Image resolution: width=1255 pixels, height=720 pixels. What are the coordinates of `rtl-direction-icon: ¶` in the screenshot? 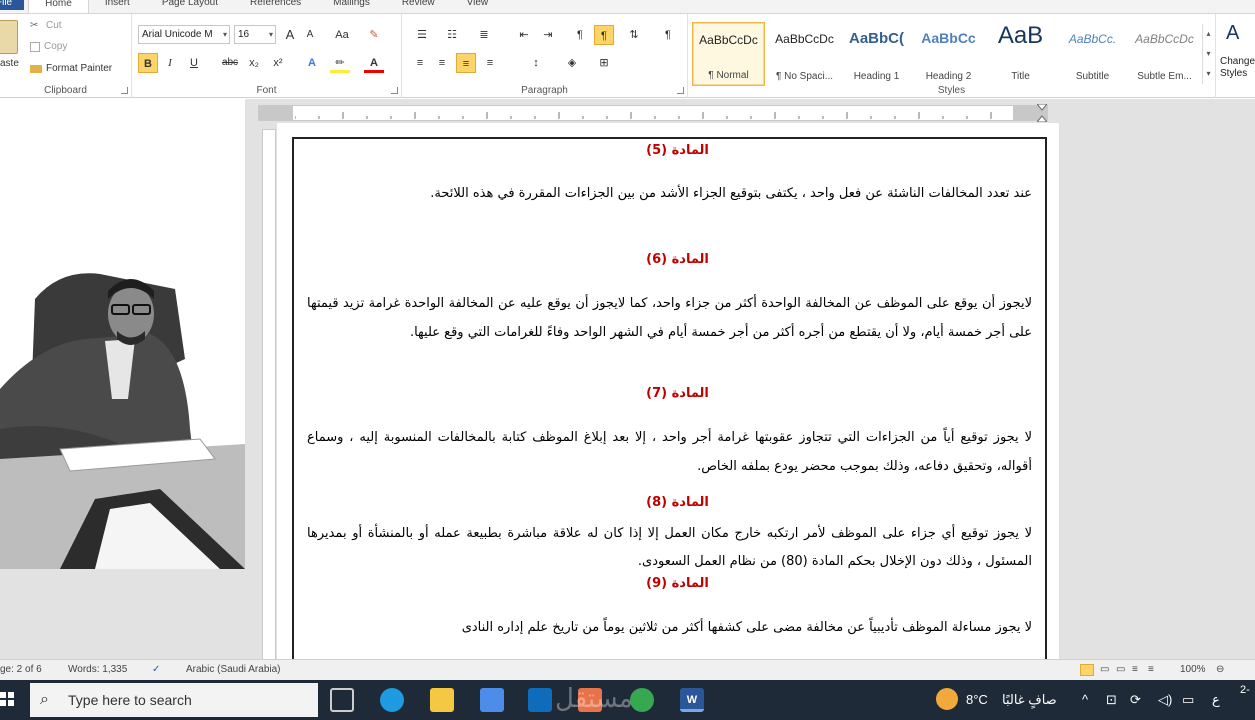 It's located at (604, 35).